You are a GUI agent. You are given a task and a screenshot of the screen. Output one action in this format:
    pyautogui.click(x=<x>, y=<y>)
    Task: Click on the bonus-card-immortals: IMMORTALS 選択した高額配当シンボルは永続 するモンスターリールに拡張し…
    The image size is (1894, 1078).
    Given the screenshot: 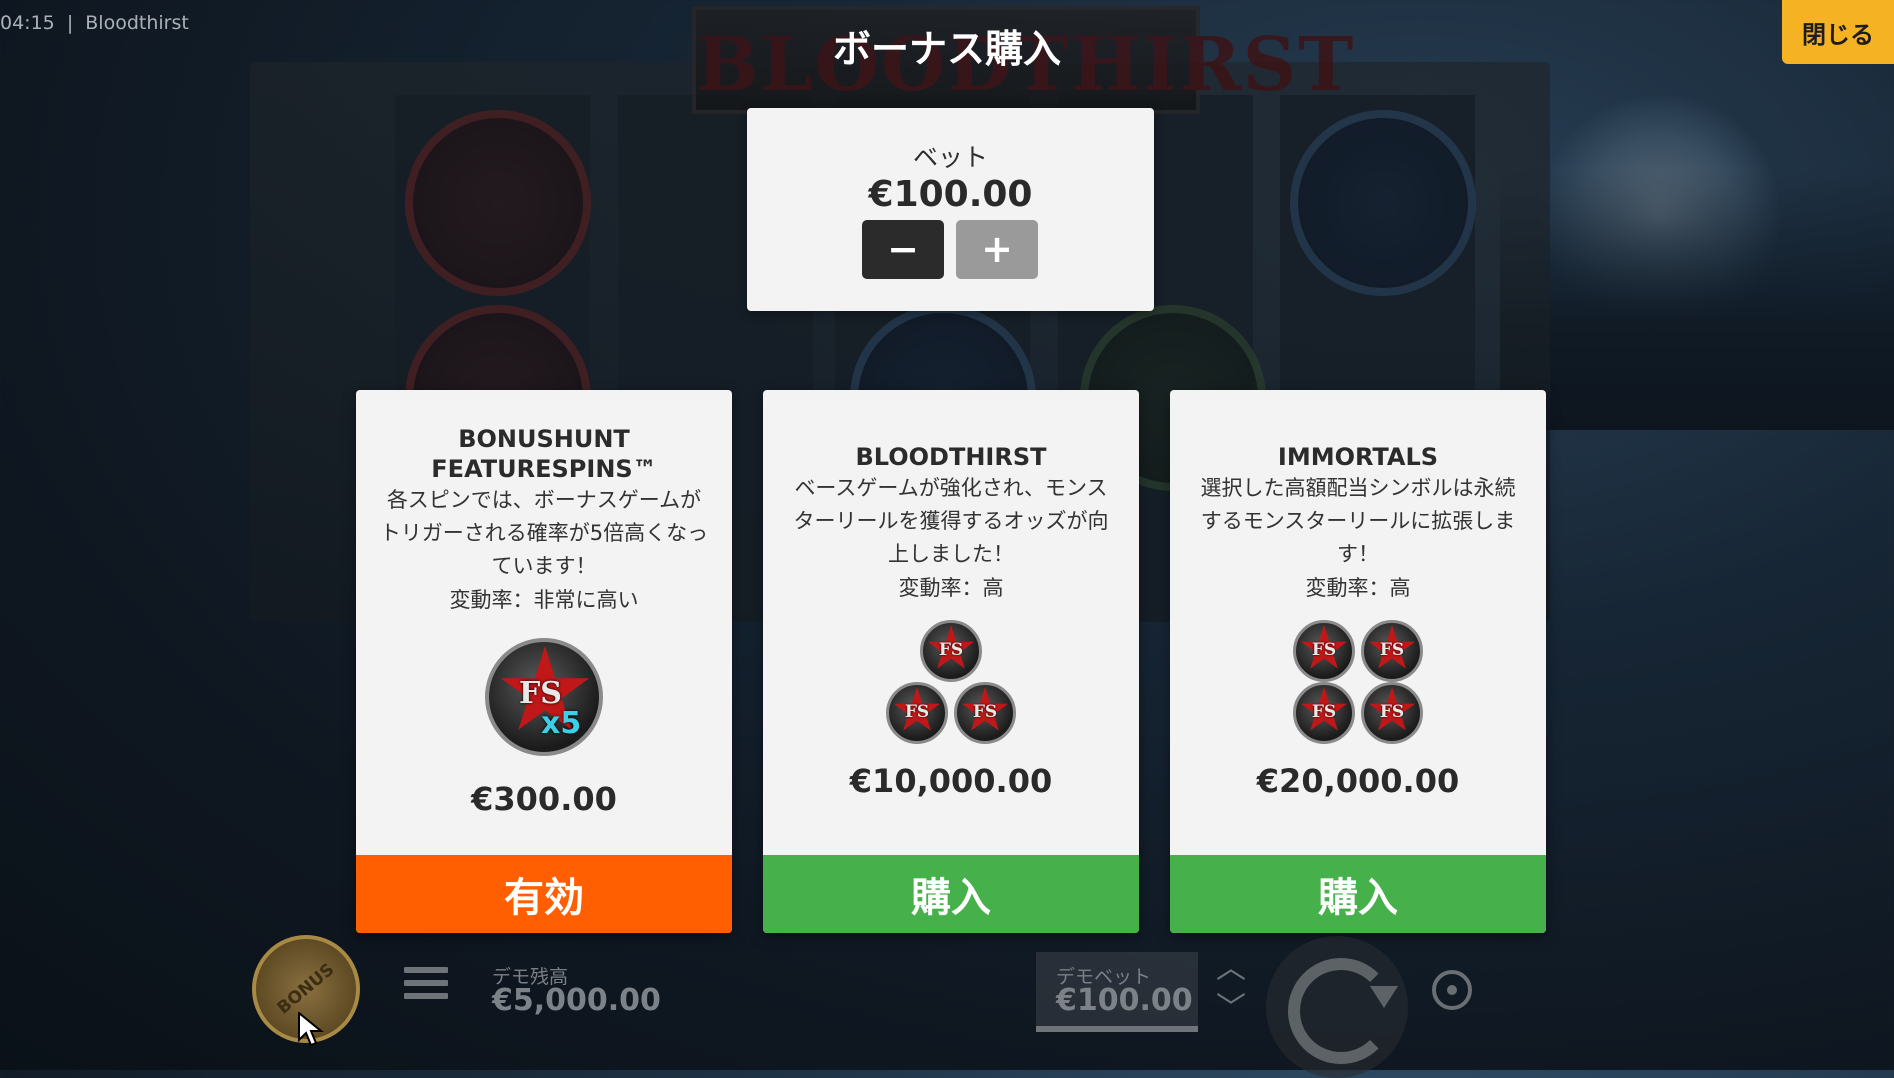 What is the action you would take?
    pyautogui.click(x=1358, y=661)
    